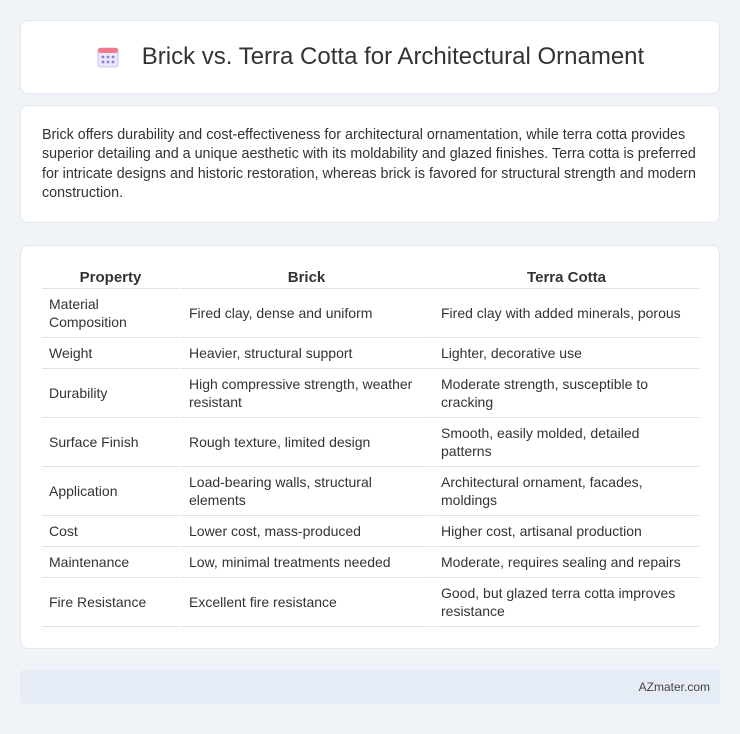 The image size is (740, 734). What do you see at coordinates (565, 531) in the screenshot?
I see `row-terra-cotta: Higher cost, artisanal production` at bounding box center [565, 531].